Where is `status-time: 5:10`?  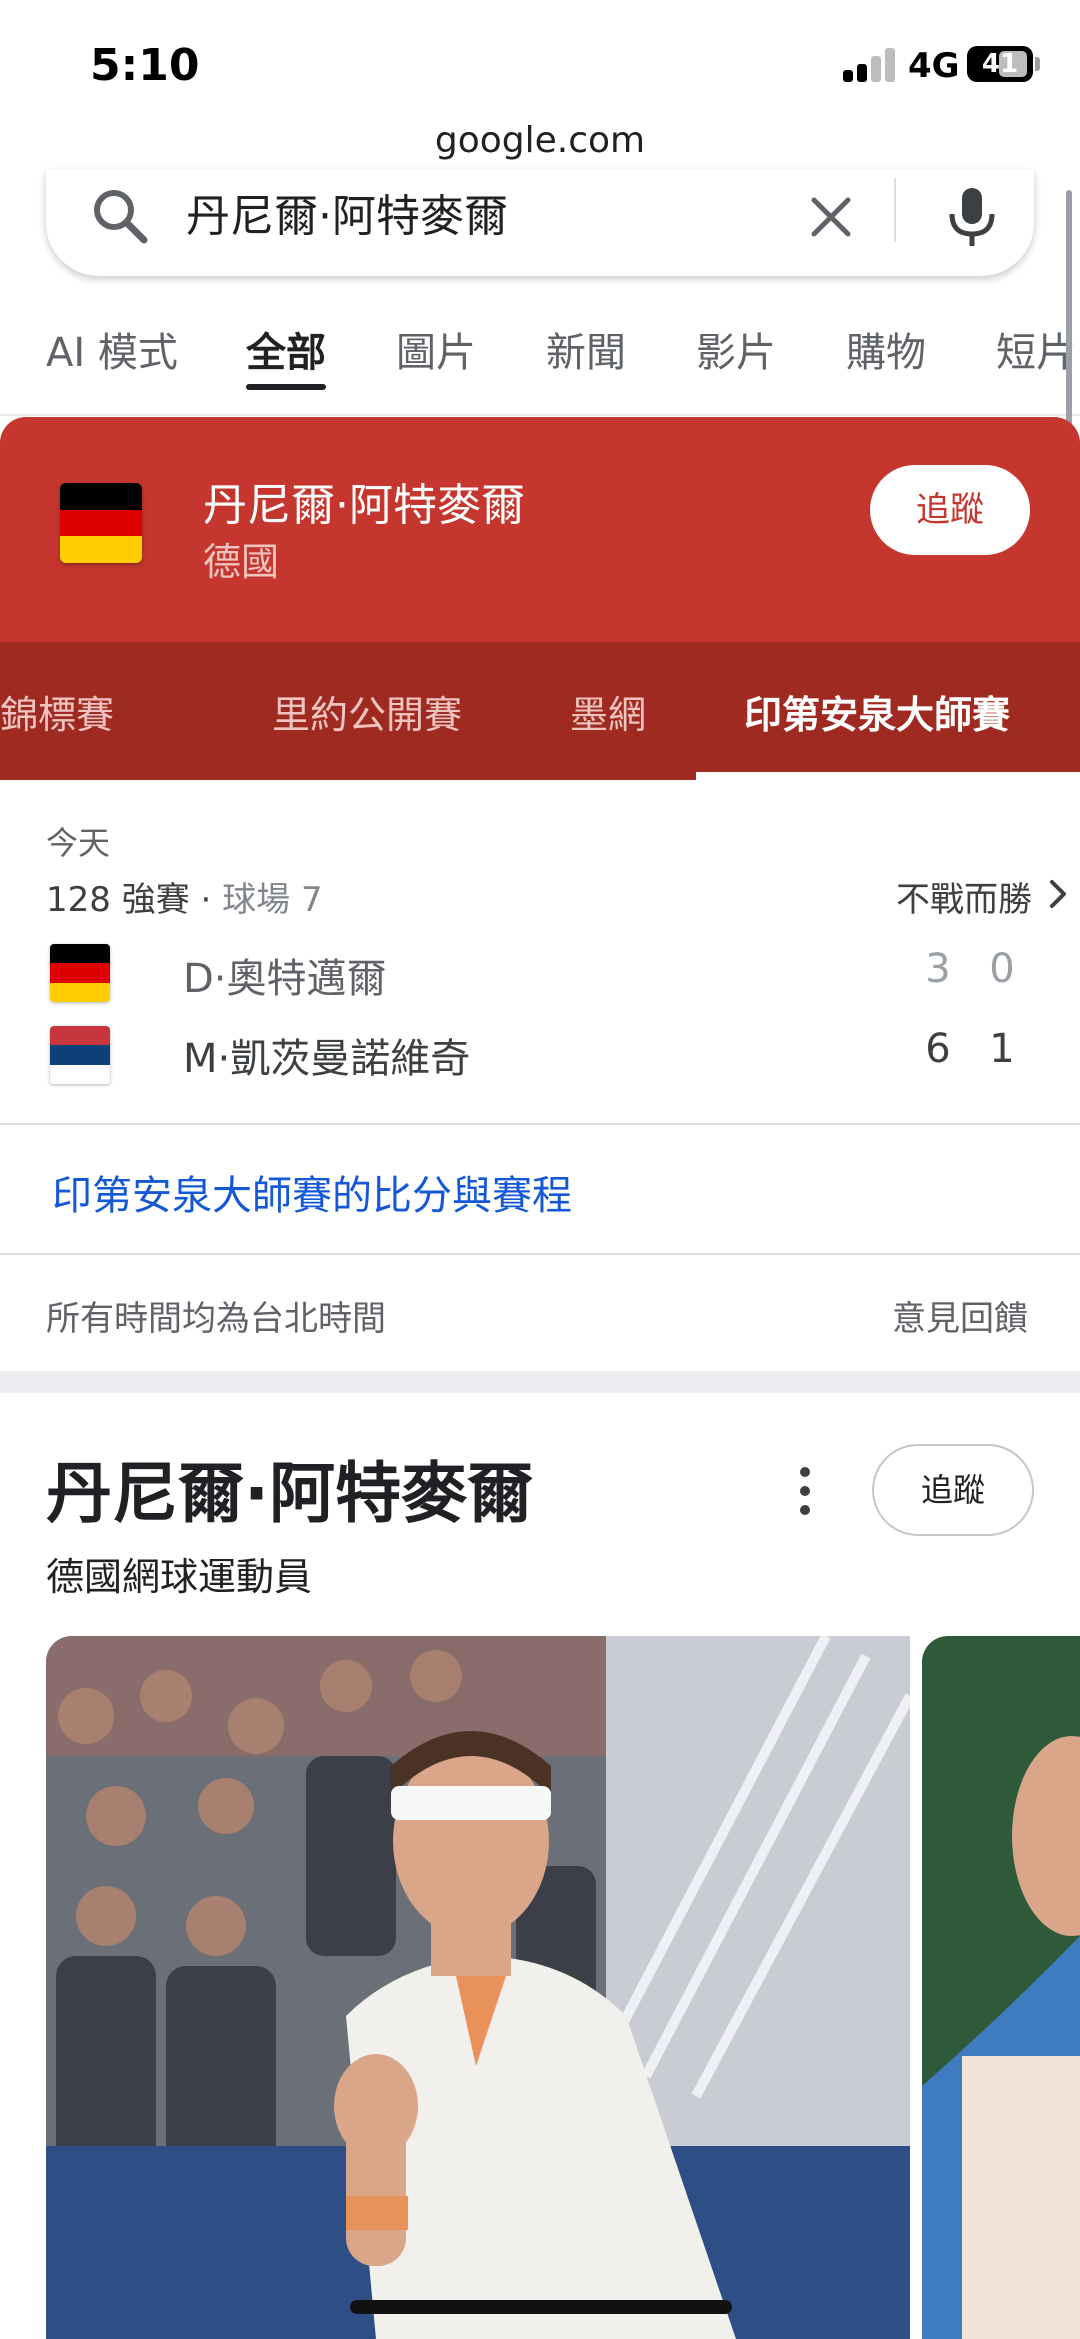
status-time: 5:10 is located at coordinates (145, 65).